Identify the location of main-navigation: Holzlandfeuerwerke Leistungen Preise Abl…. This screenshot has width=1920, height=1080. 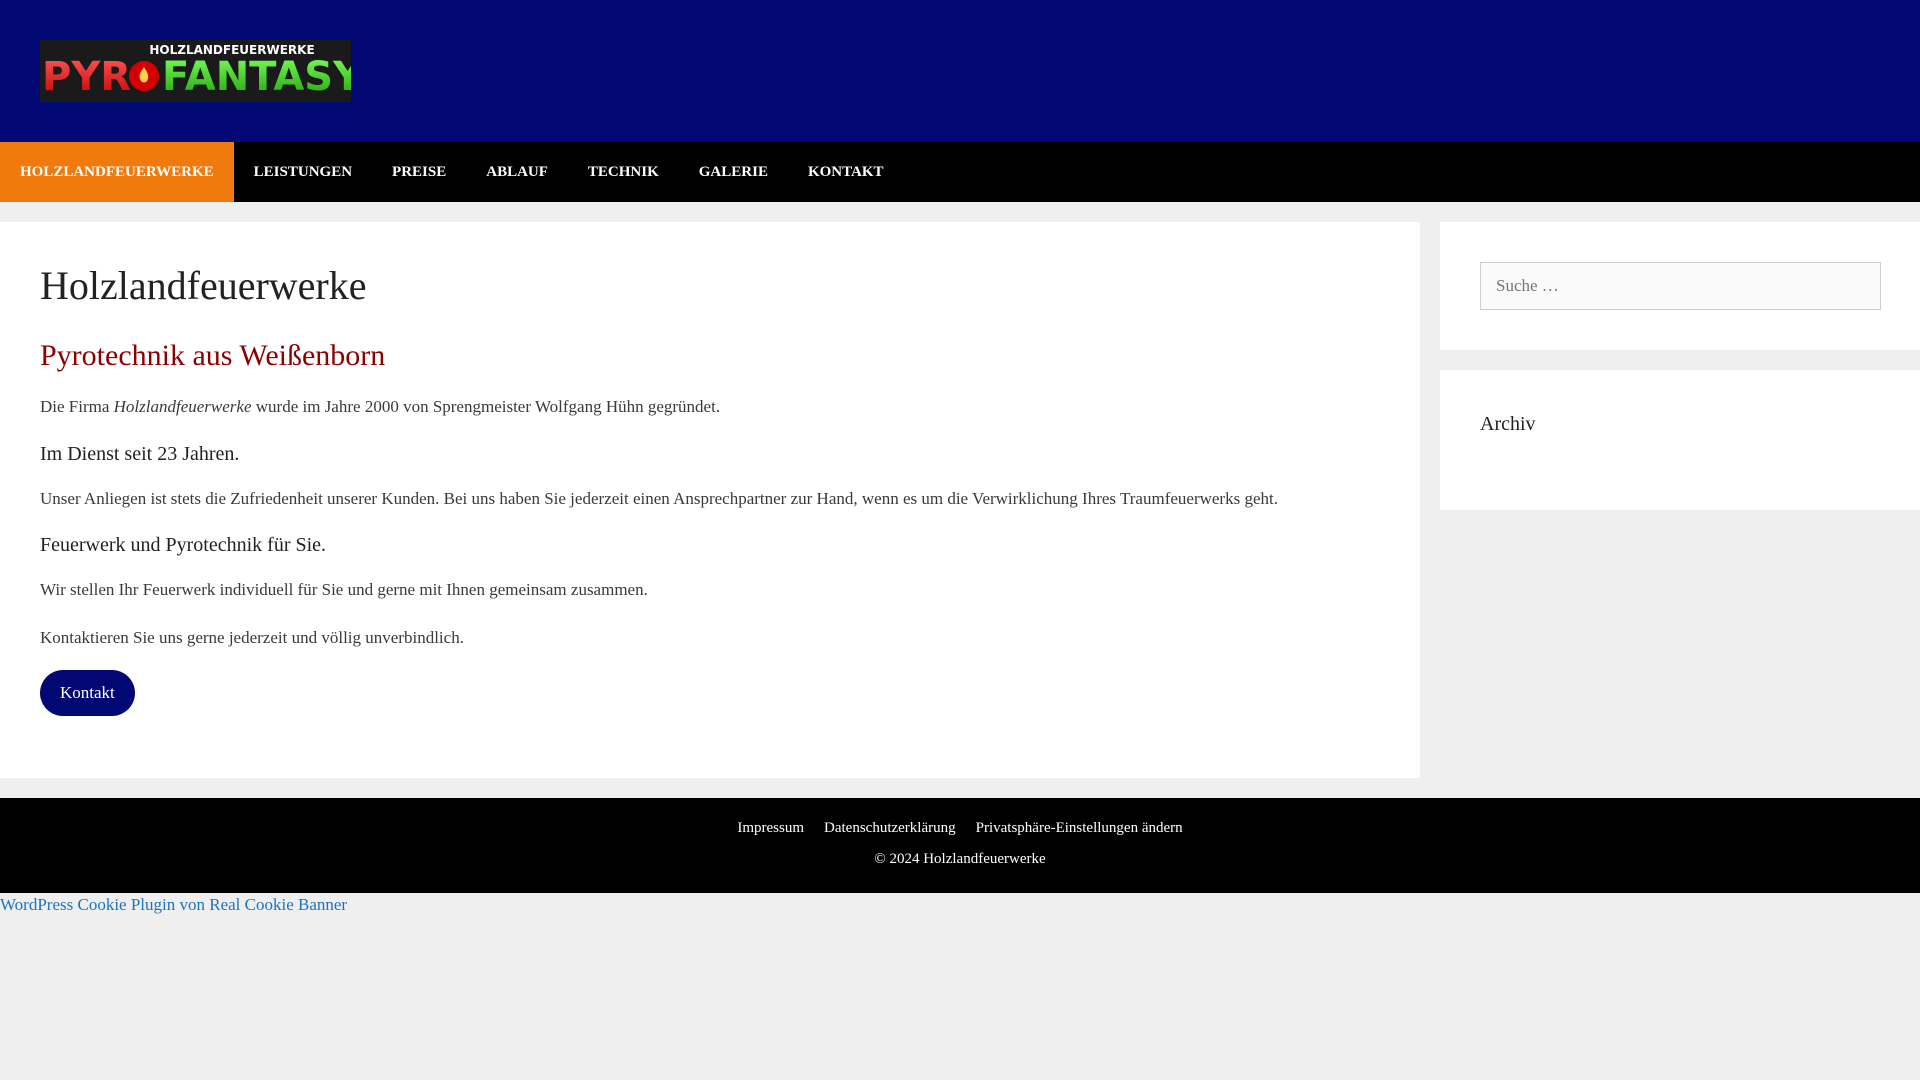
(960, 172).